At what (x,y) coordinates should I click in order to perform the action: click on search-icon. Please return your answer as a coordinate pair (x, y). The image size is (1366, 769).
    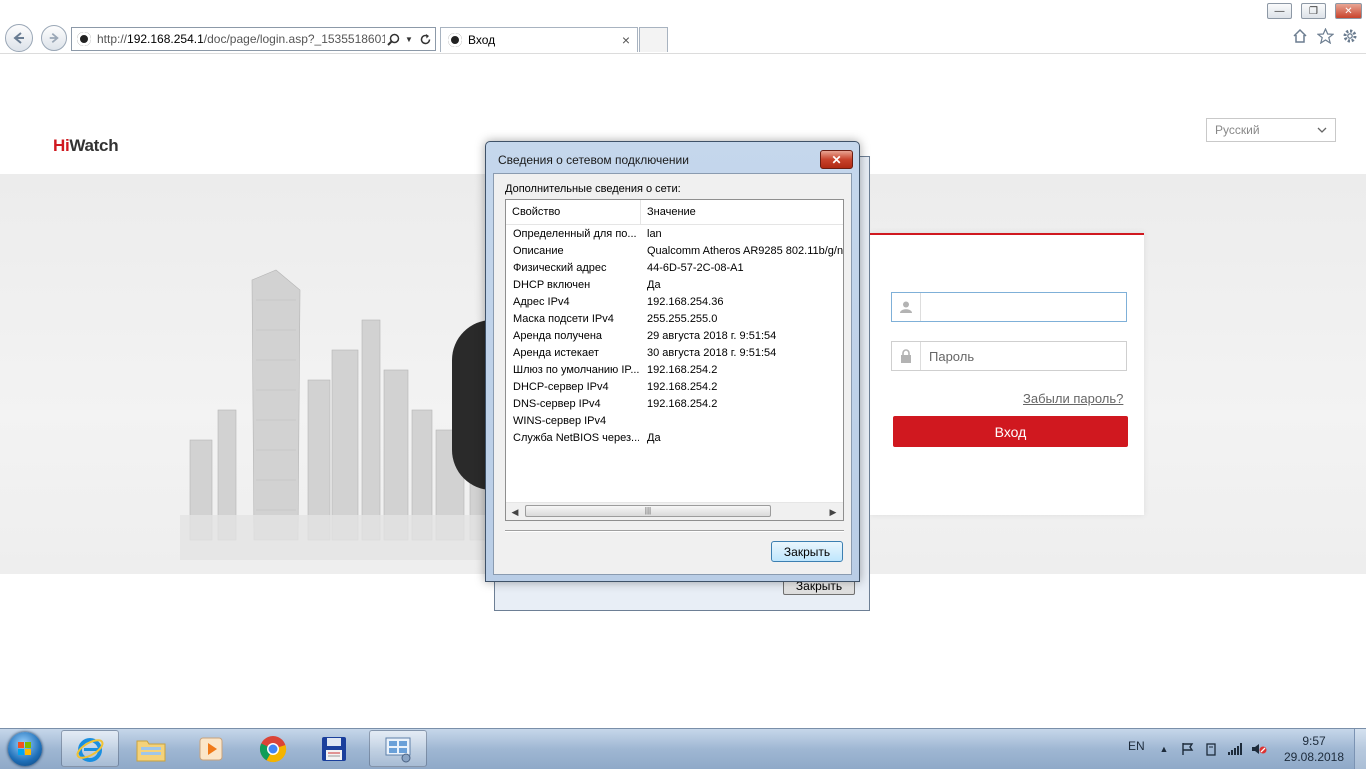
    Looking at the image, I should click on (393, 39).